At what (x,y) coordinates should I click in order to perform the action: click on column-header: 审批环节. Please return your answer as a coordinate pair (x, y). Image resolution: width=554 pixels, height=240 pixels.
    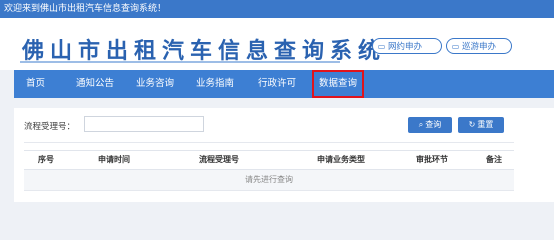
    Looking at the image, I should click on (432, 159).